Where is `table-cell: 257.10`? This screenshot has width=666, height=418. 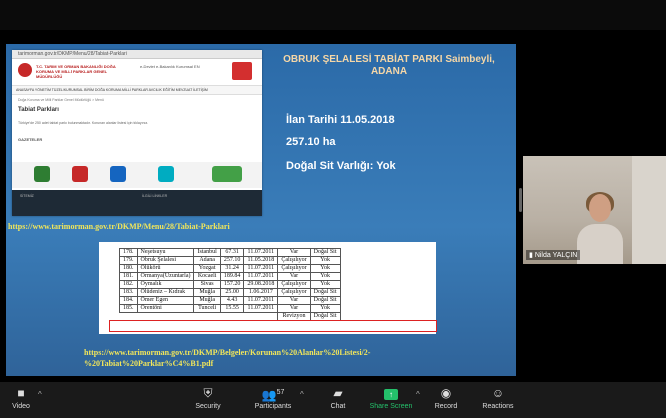 table-cell: 257.10 is located at coordinates (232, 260).